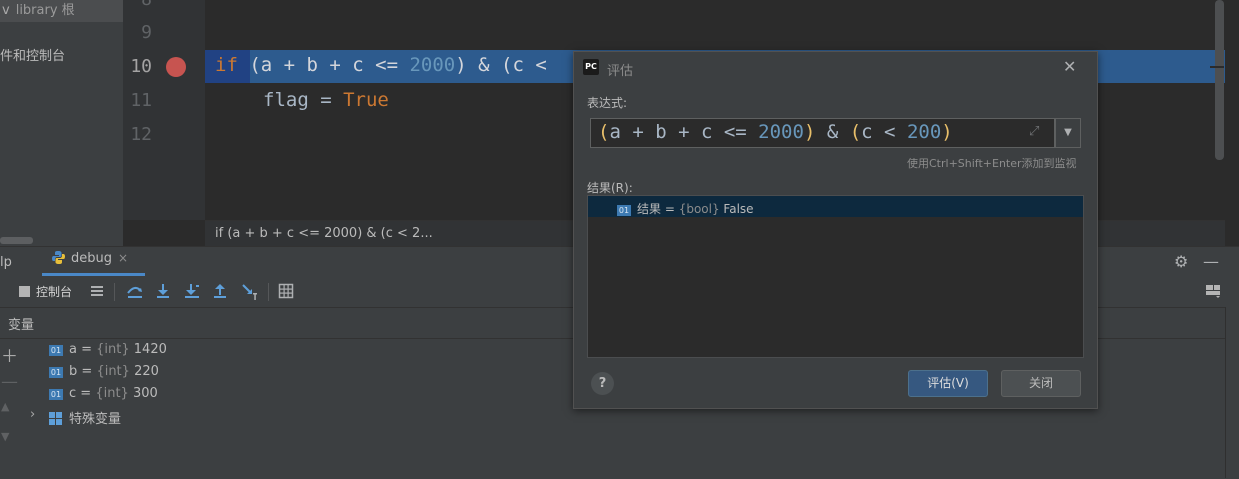 The width and height of the screenshot is (1239, 479). Describe the element at coordinates (5, 436) in the screenshot. I see `move-down-icon: ▼` at that location.